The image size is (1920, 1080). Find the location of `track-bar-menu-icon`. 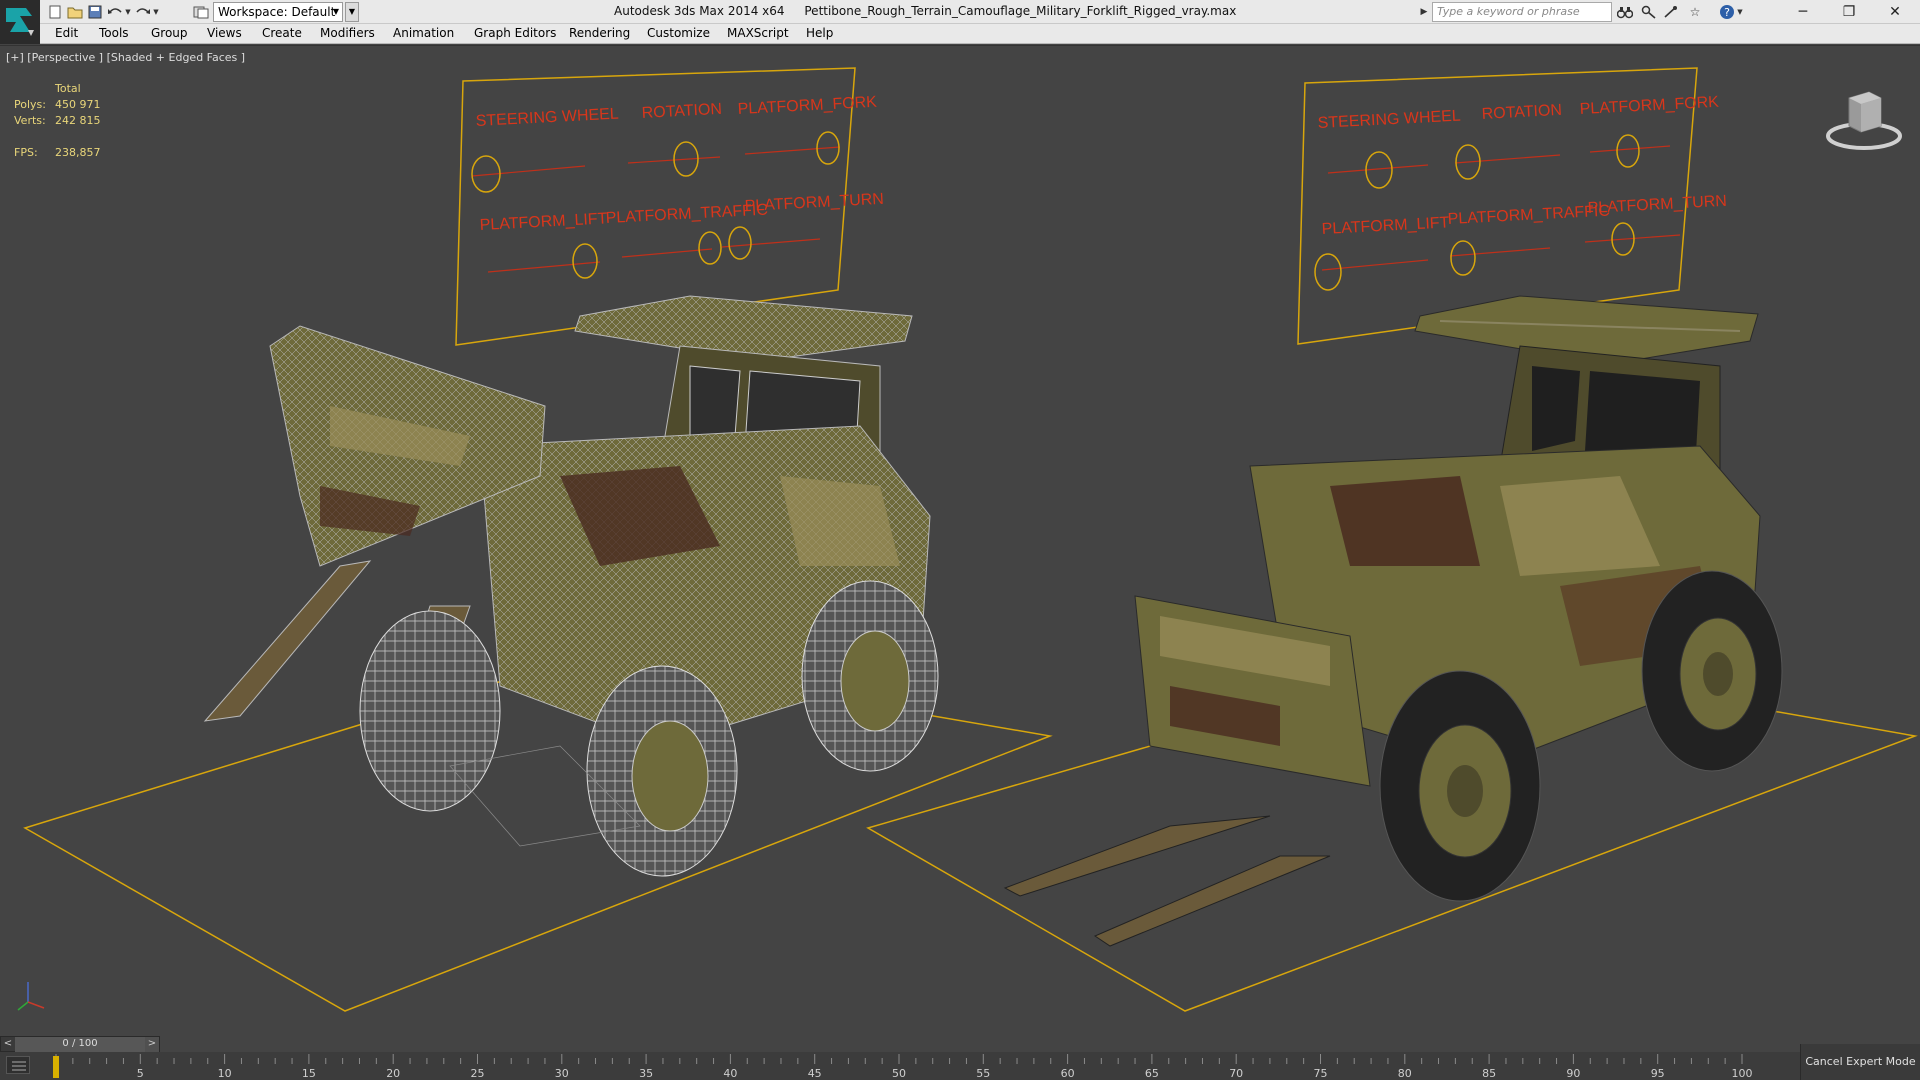

track-bar-menu-icon is located at coordinates (18, 1065).